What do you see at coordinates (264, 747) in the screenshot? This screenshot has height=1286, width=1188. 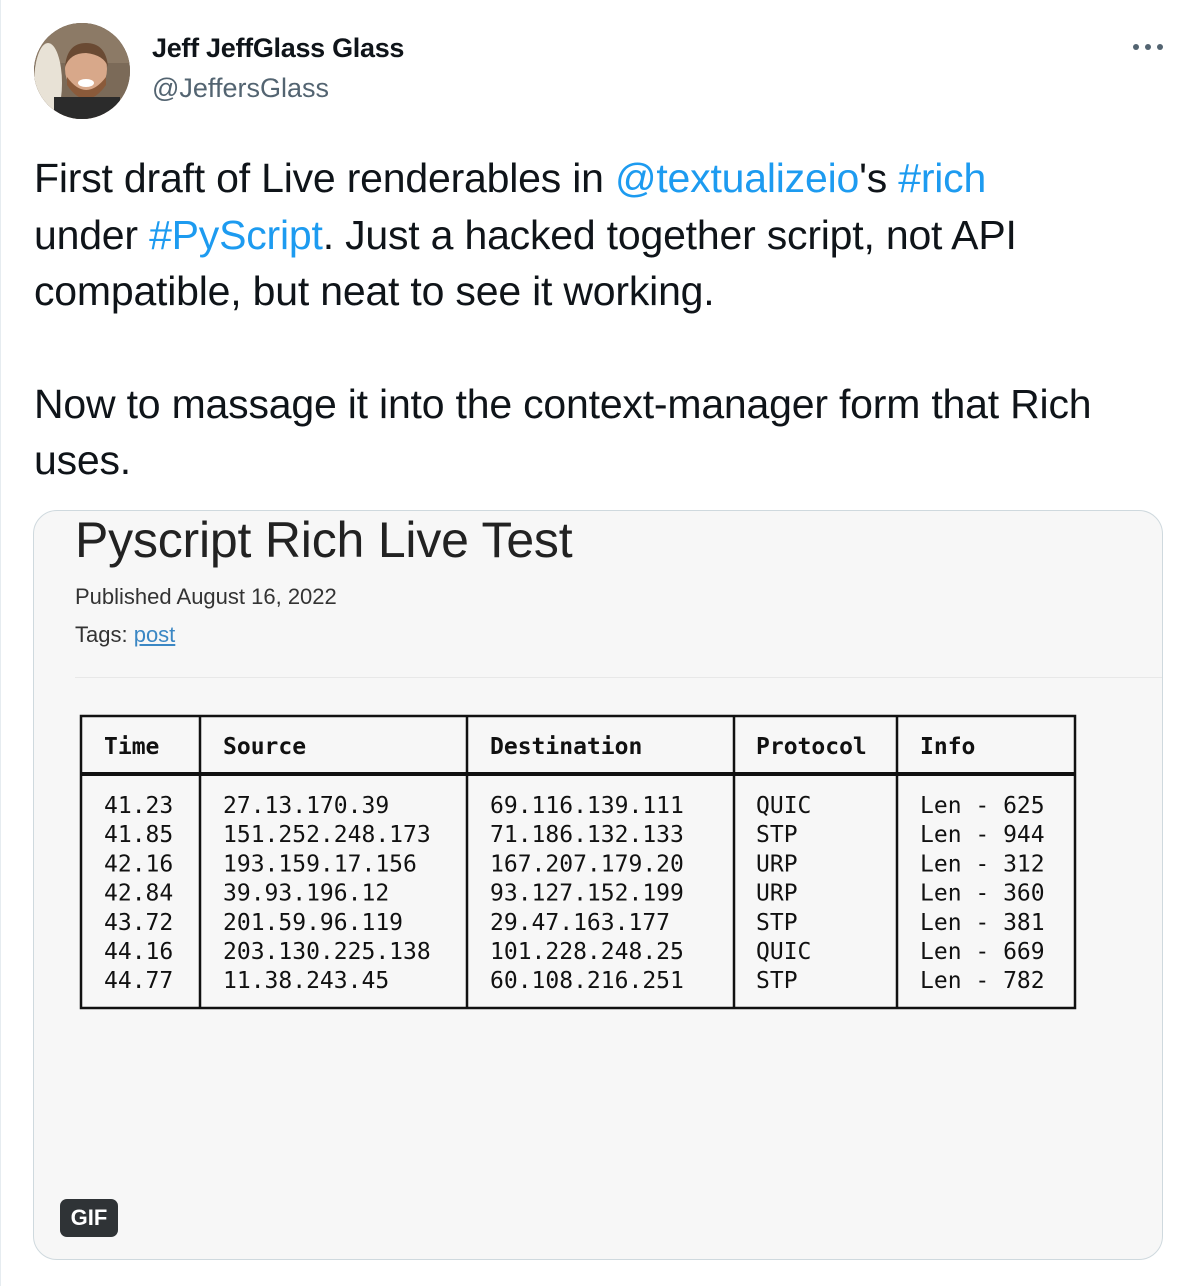 I see `table-header-source: Source` at bounding box center [264, 747].